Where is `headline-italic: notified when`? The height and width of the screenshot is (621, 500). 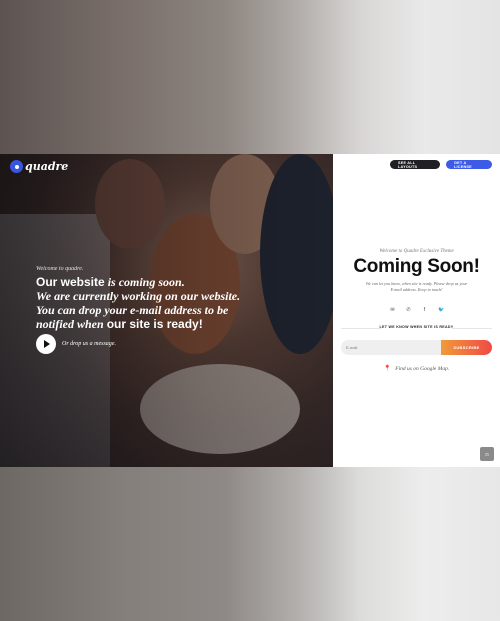
headline-italic: notified when is located at coordinates (71, 324).